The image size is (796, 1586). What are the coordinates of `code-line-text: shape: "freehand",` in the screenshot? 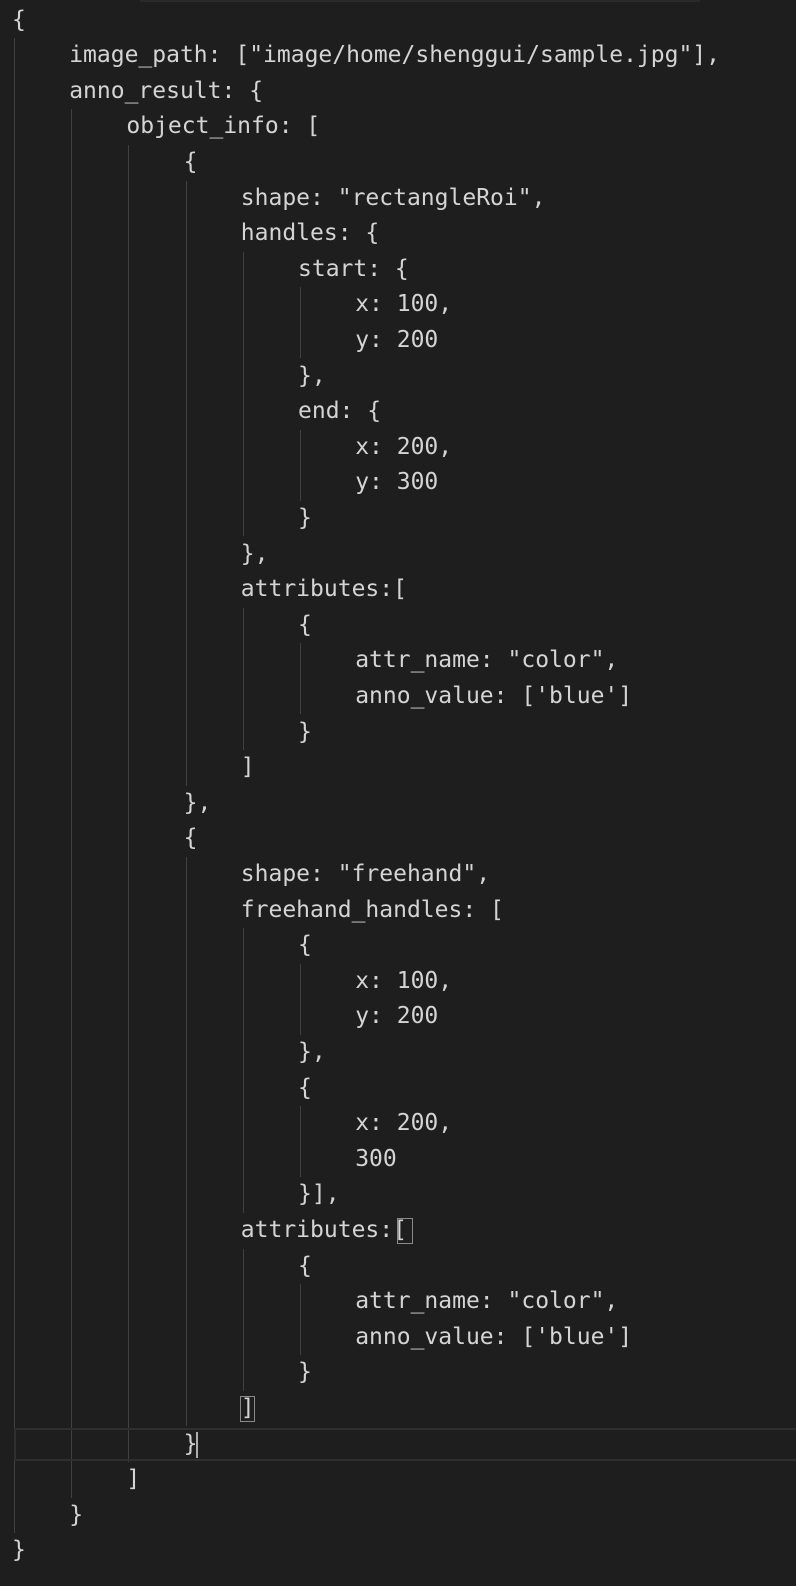 It's located at (365, 873).